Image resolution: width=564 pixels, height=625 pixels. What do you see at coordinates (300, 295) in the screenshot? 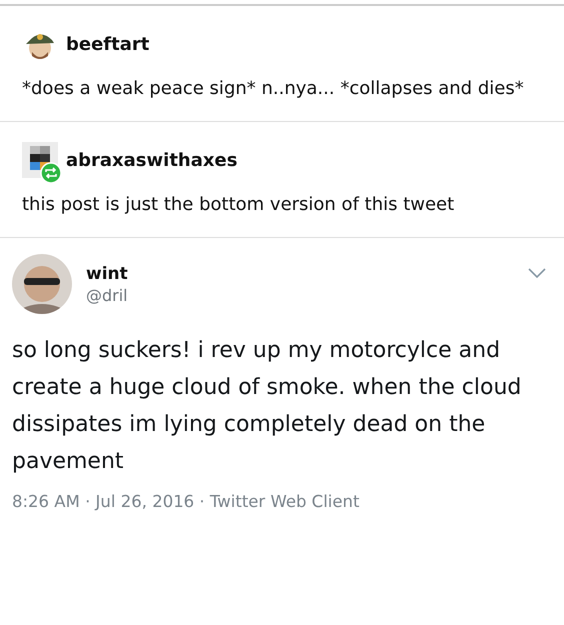
I see `user-handle: @dril` at bounding box center [300, 295].